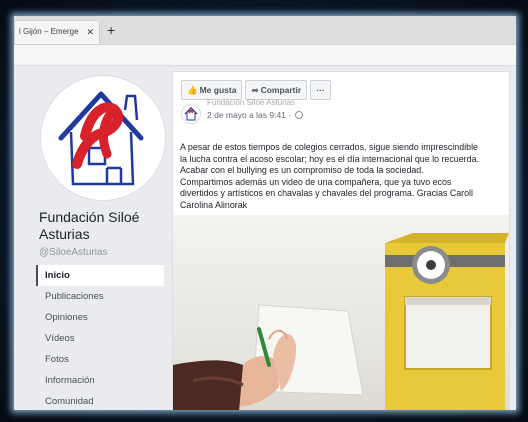  What do you see at coordinates (447, 321) in the screenshot?
I see `minion-box-icon` at bounding box center [447, 321].